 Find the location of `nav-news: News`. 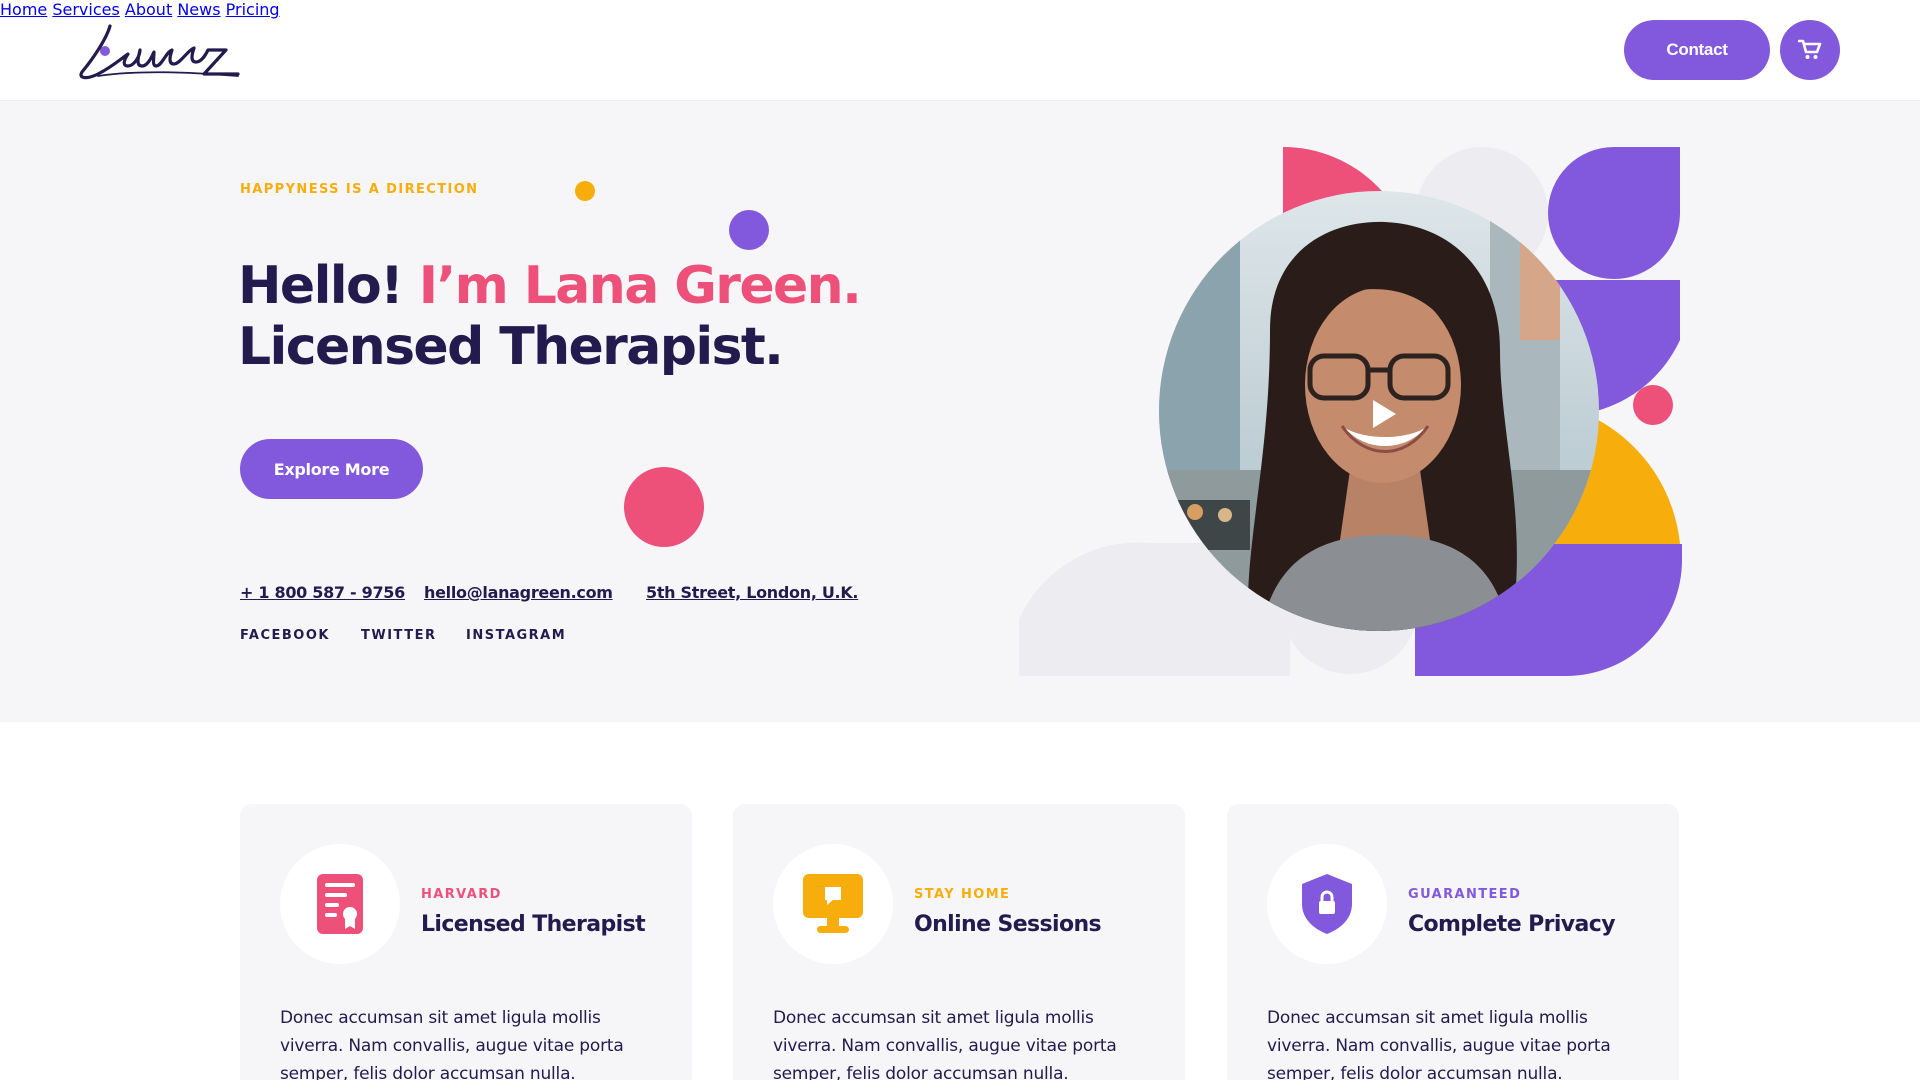

nav-news: News is located at coordinates (198, 9).